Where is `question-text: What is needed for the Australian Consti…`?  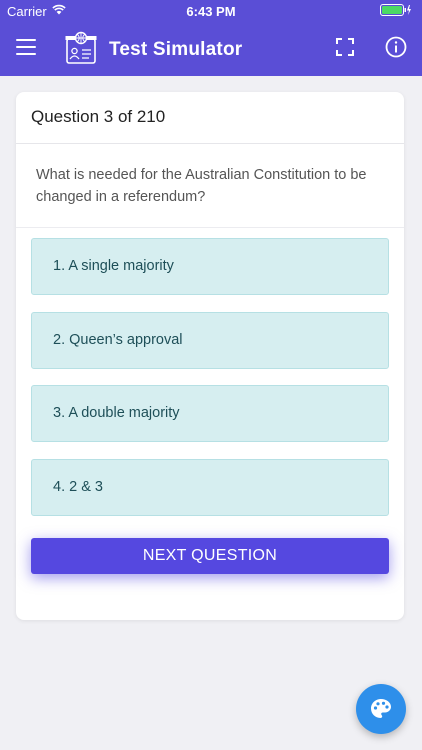
question-text: What is needed for the Australian Consti… is located at coordinates (210, 186).